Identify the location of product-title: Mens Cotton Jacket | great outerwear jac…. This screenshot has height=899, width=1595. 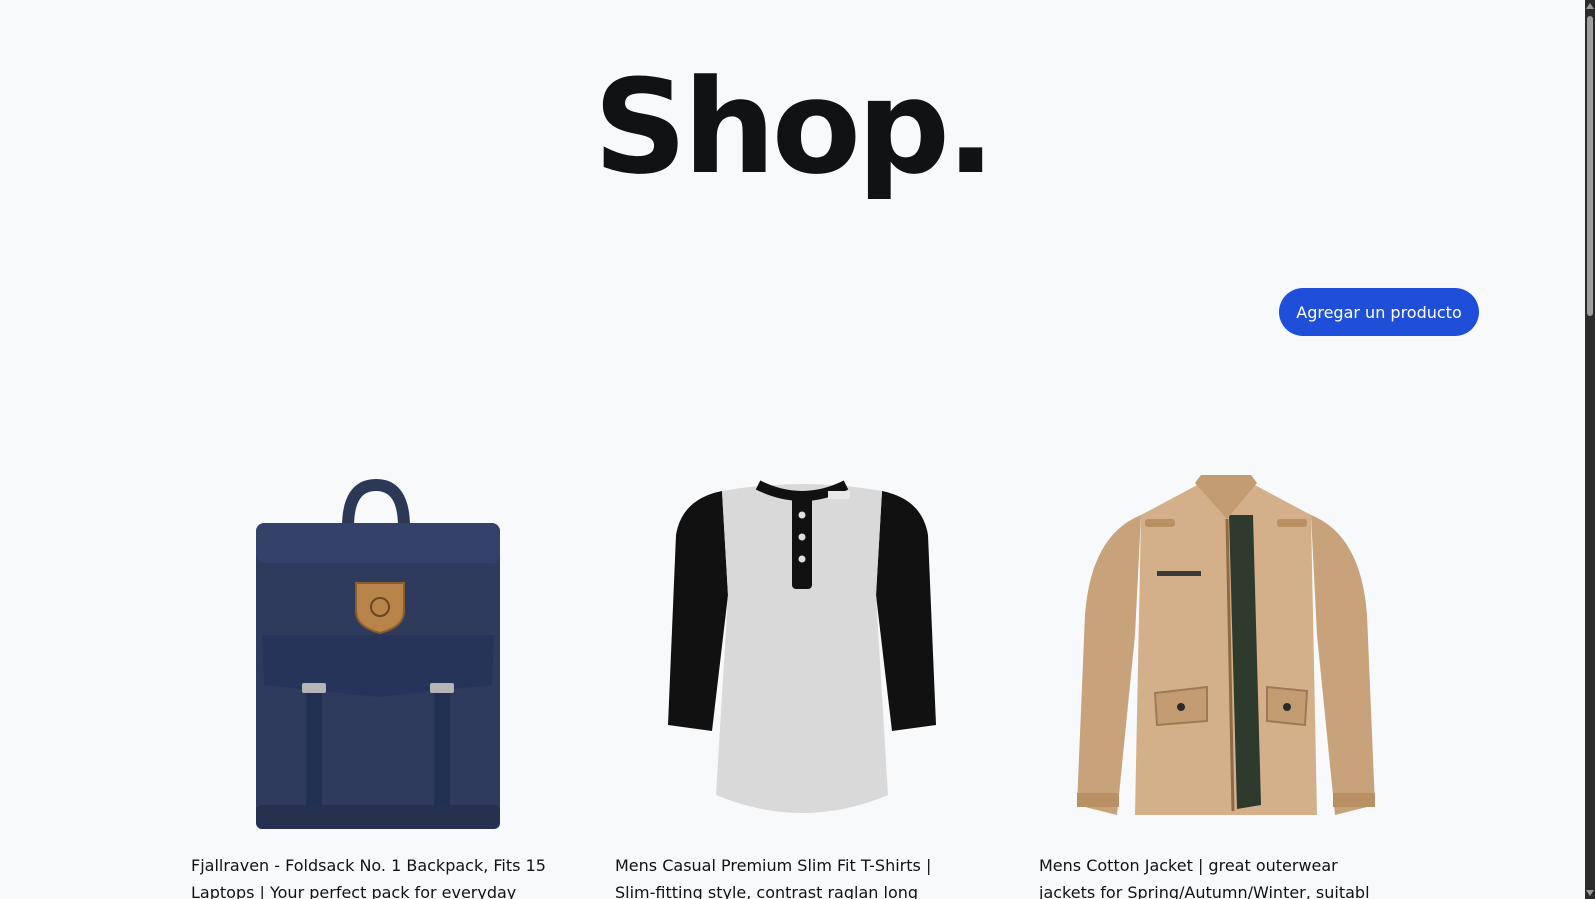
(1219, 875).